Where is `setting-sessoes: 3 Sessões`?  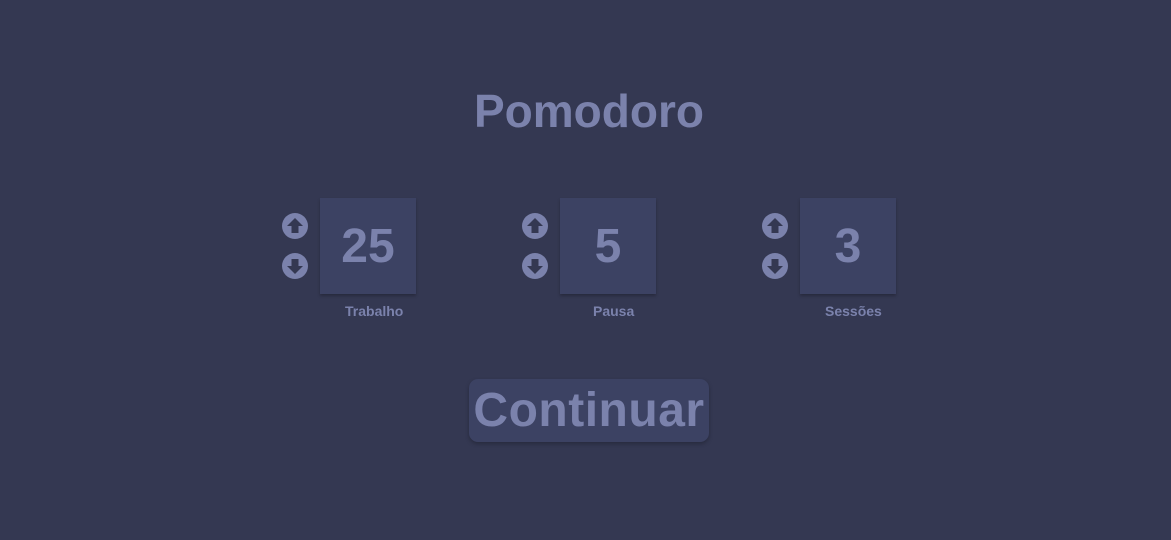 setting-sessoes: 3 Sessões is located at coordinates (852, 263).